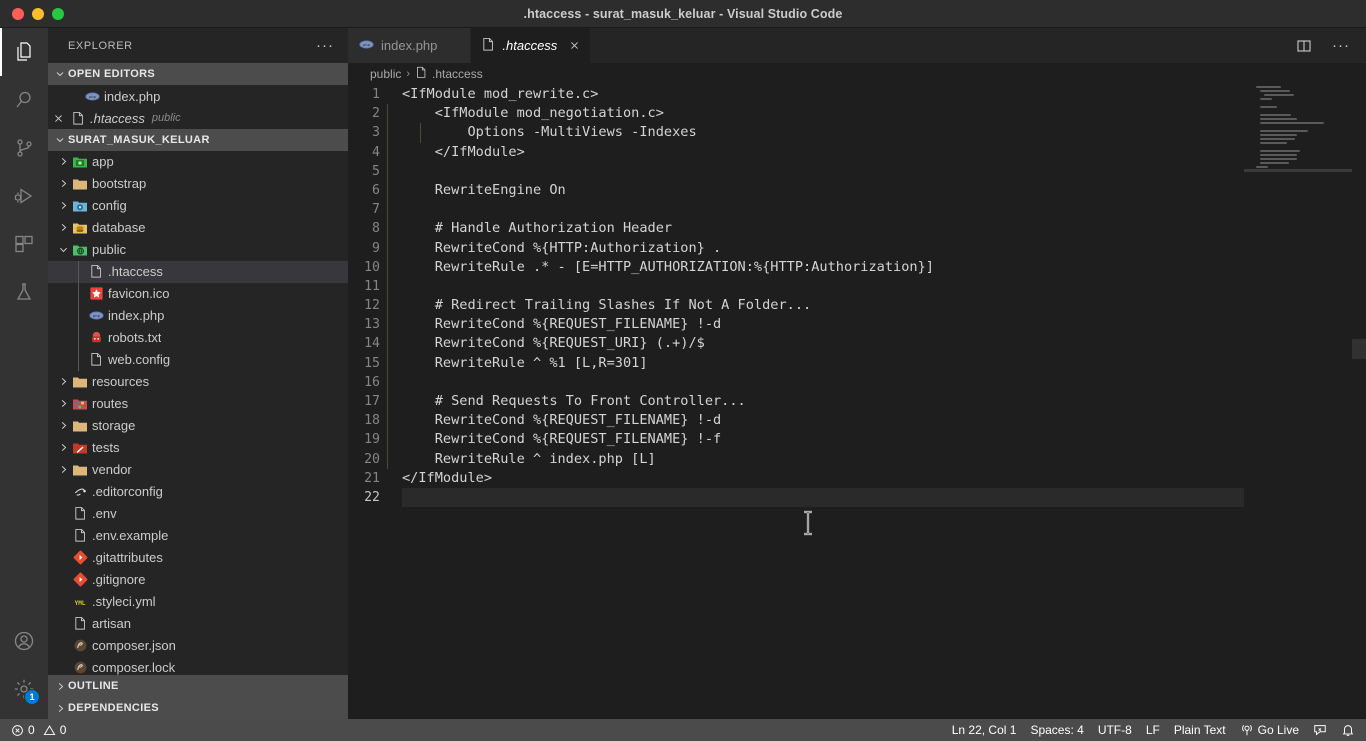 The image size is (1366, 741). I want to click on status-cursor-position: Ln 22, Col 1, so click(984, 730).